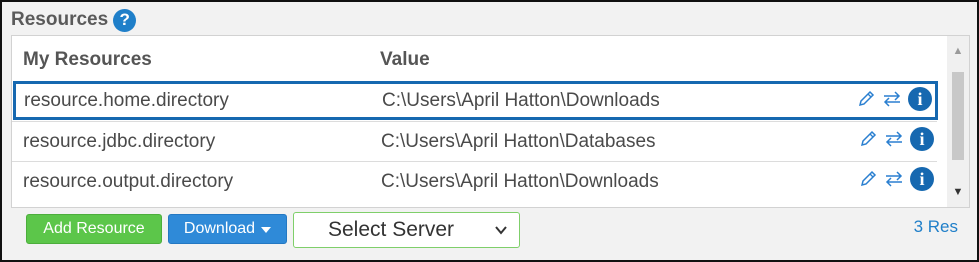 The image size is (979, 262). What do you see at coordinates (87, 60) in the screenshot?
I see `column-header-my-resources: My Resources` at bounding box center [87, 60].